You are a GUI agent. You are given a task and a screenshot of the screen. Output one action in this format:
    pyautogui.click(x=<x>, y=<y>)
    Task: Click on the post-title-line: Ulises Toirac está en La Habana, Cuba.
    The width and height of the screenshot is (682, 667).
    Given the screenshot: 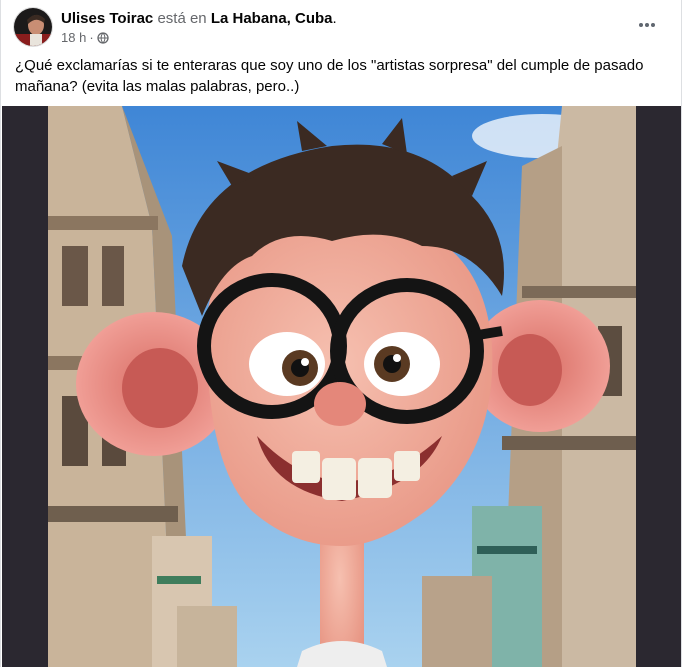 What is the action you would take?
    pyautogui.click(x=199, y=18)
    